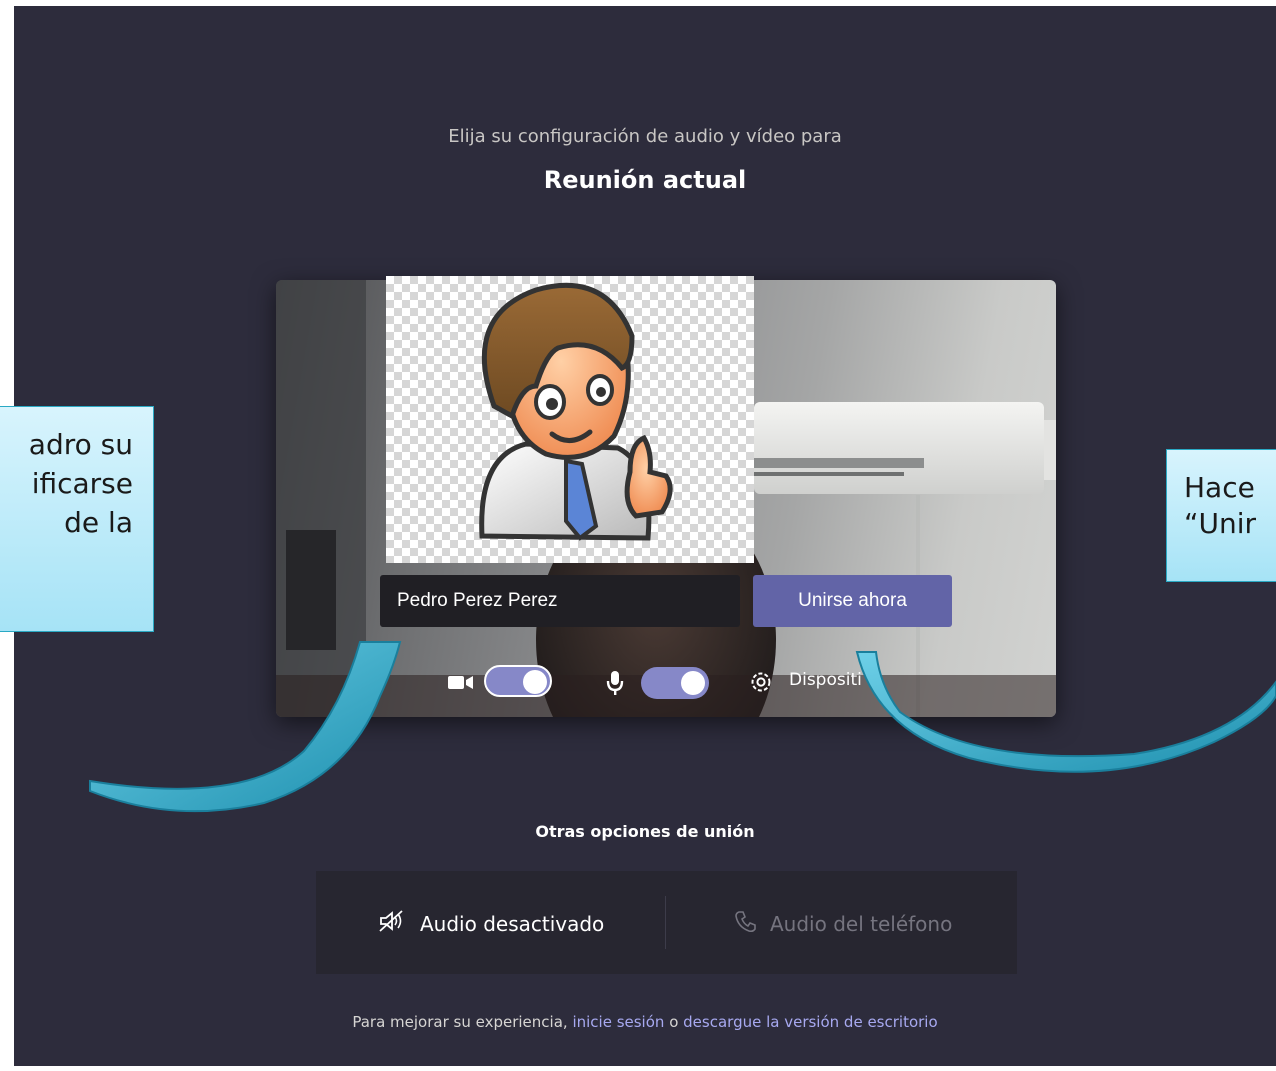 Image resolution: width=1276 pixels, height=1071 pixels. What do you see at coordinates (1220, 523) in the screenshot?
I see `right-callout-line-2: “Unir` at bounding box center [1220, 523].